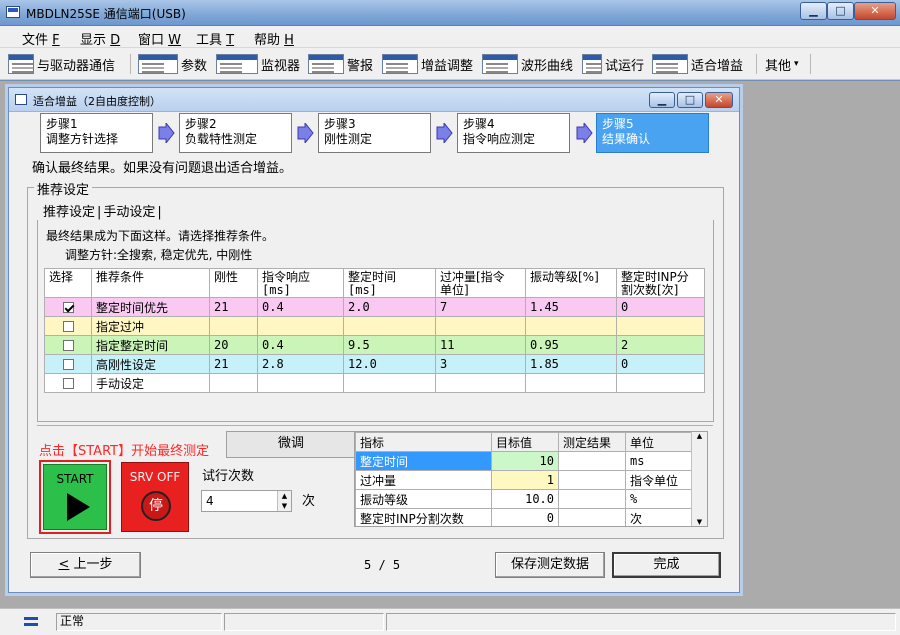 The width and height of the screenshot is (900, 635). I want to click on menu-file: 文件 F, so click(41, 38).